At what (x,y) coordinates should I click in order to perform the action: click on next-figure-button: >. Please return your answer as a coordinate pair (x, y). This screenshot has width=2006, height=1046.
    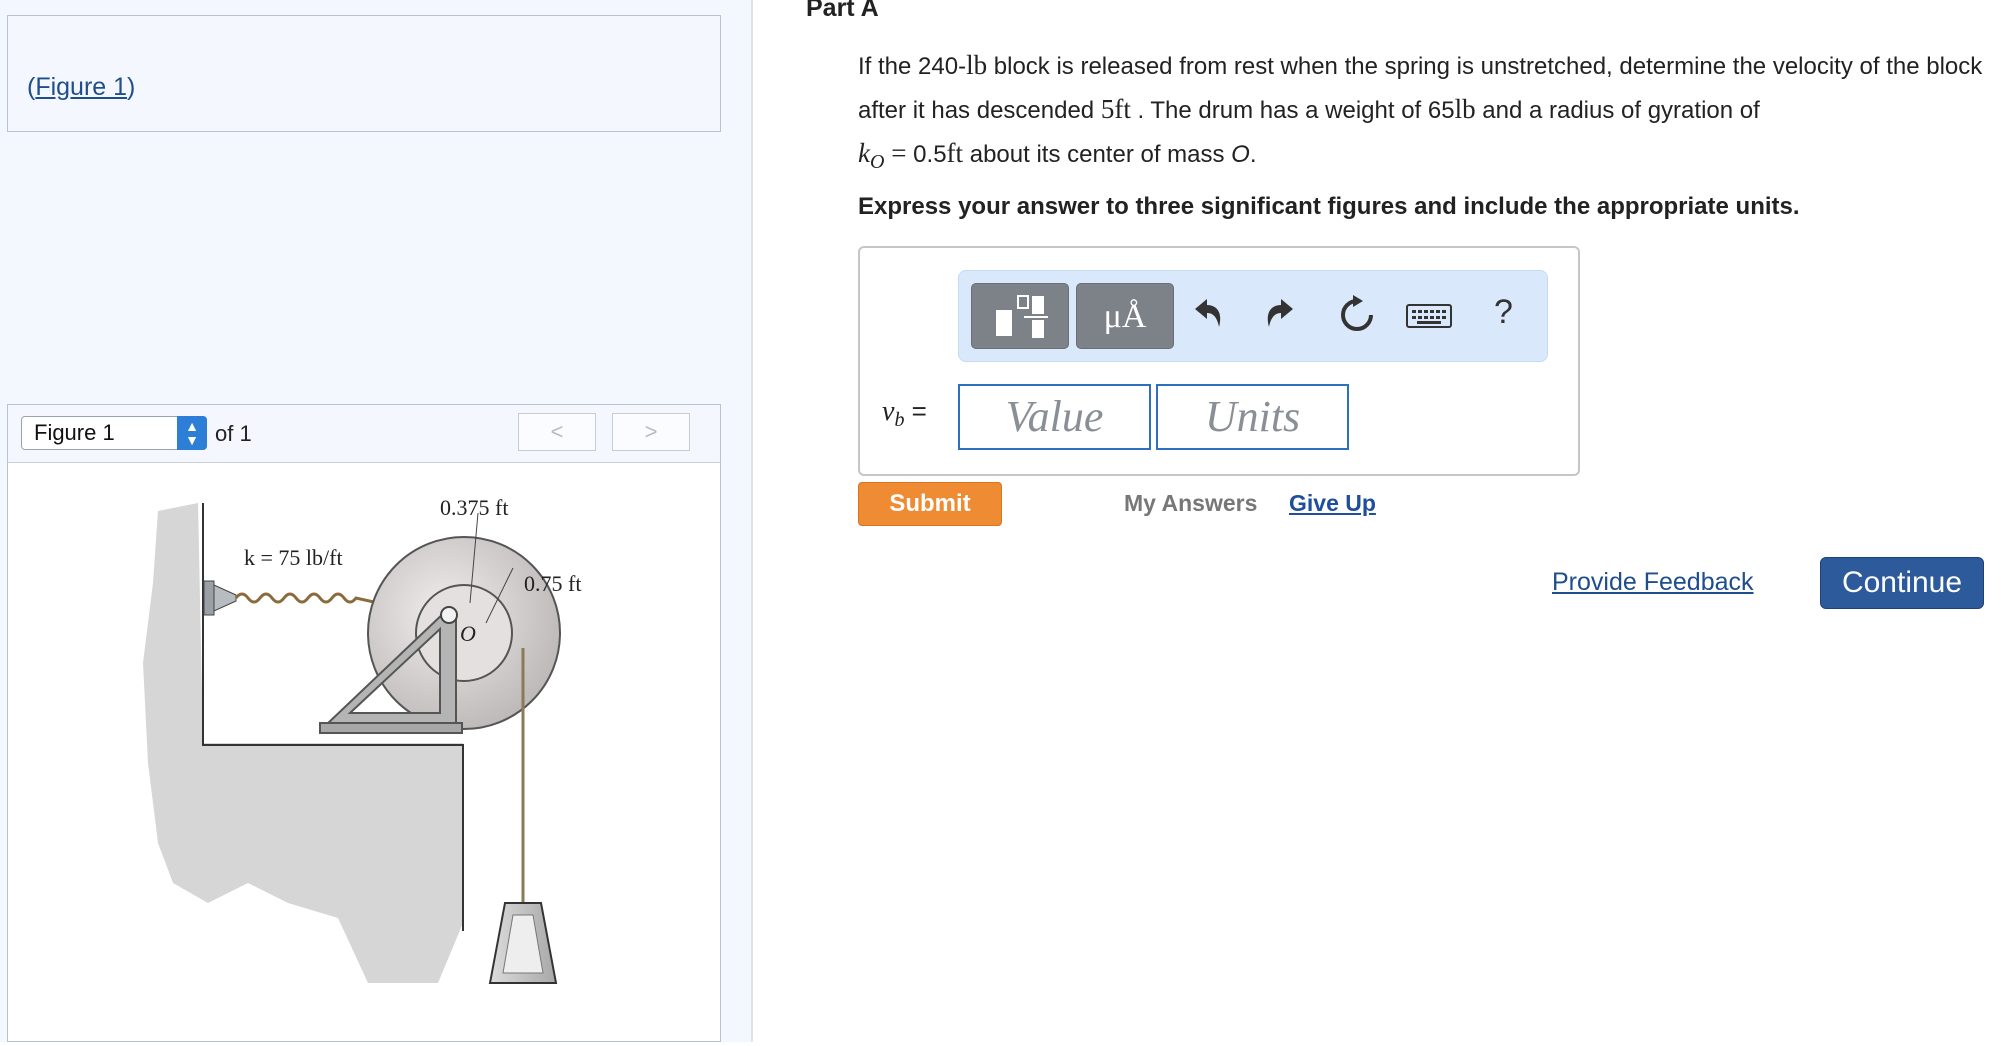
    Looking at the image, I should click on (651, 432).